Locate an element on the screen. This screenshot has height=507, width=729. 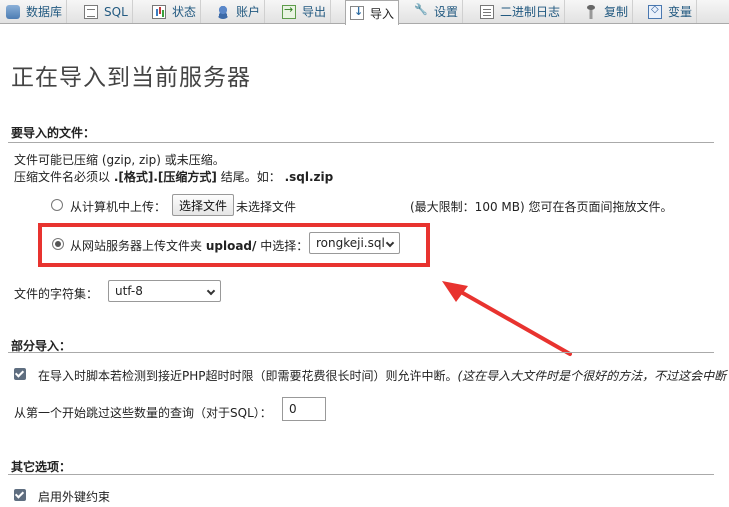
tab-status: 状态 is located at coordinates (175, 11).